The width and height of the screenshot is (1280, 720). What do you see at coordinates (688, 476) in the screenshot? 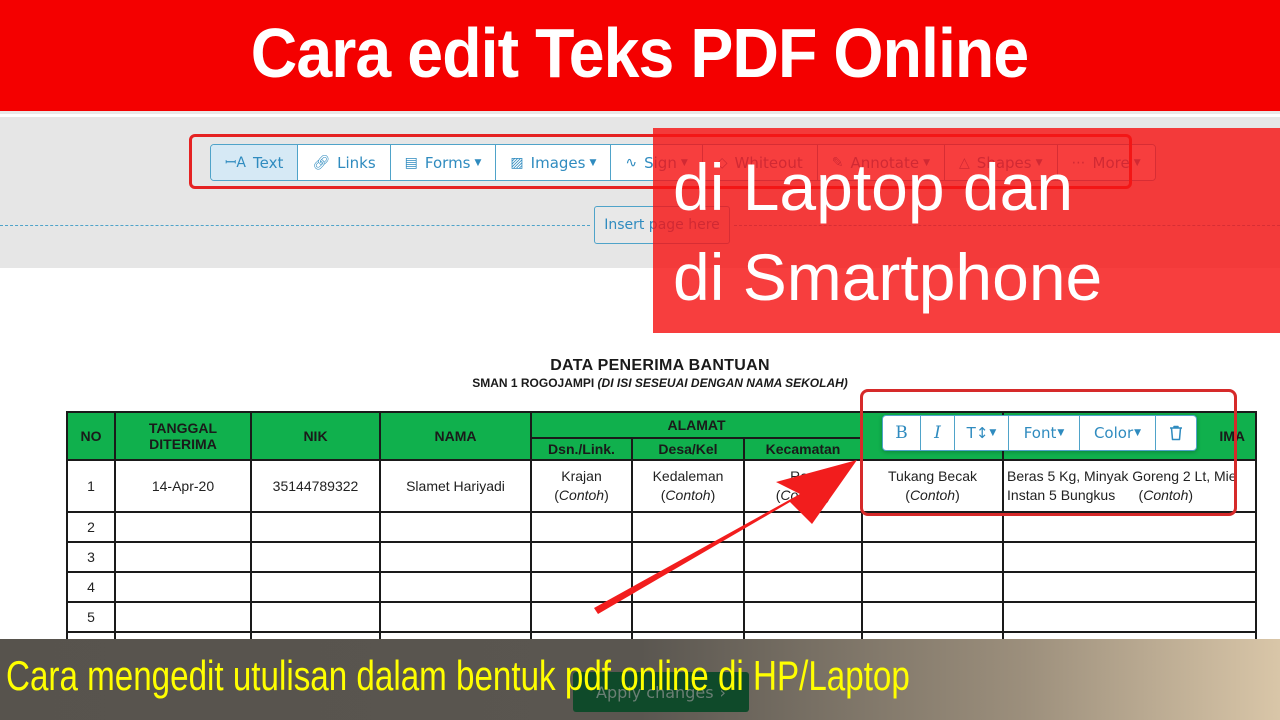
I see `cell-value: Kedaleman` at bounding box center [688, 476].